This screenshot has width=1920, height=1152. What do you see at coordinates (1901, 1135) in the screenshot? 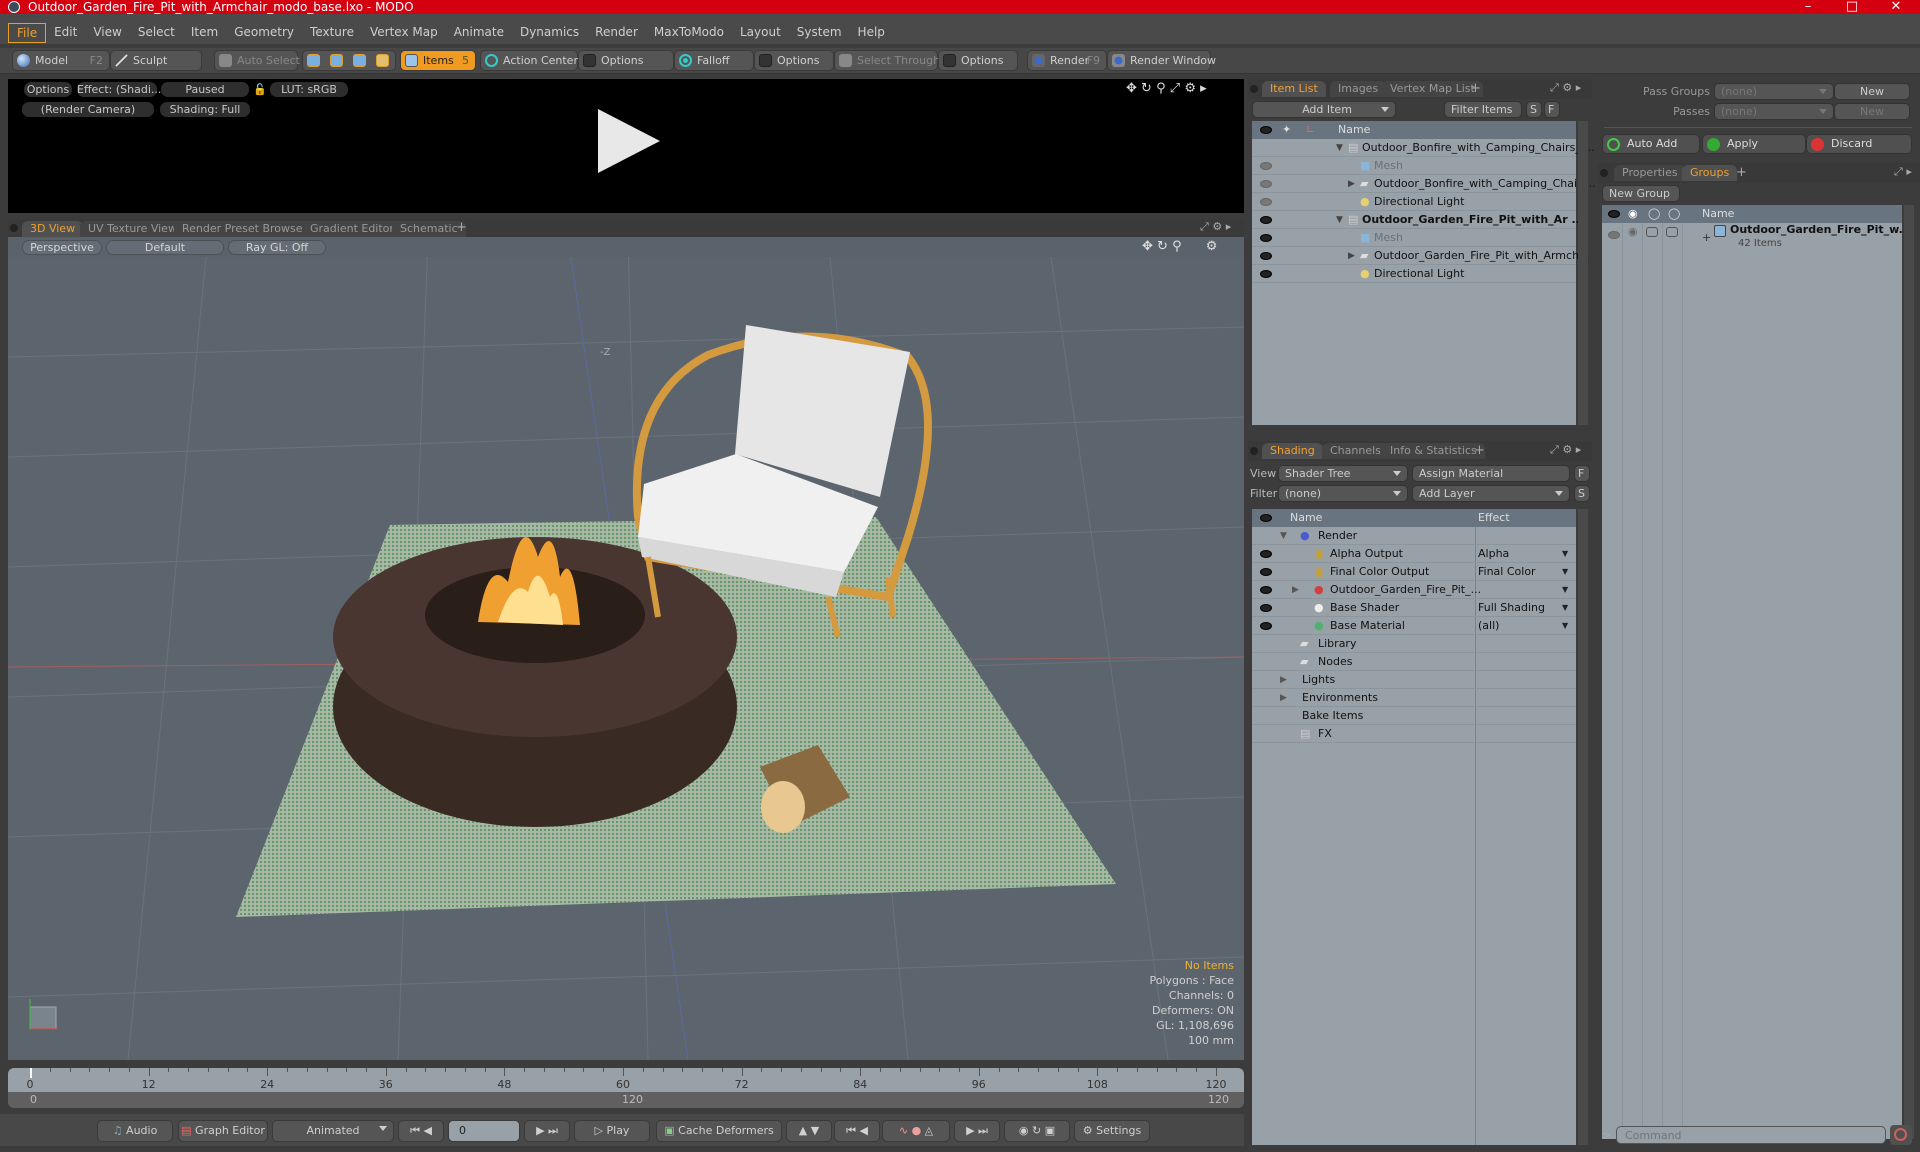
I see `command-history-button` at bounding box center [1901, 1135].